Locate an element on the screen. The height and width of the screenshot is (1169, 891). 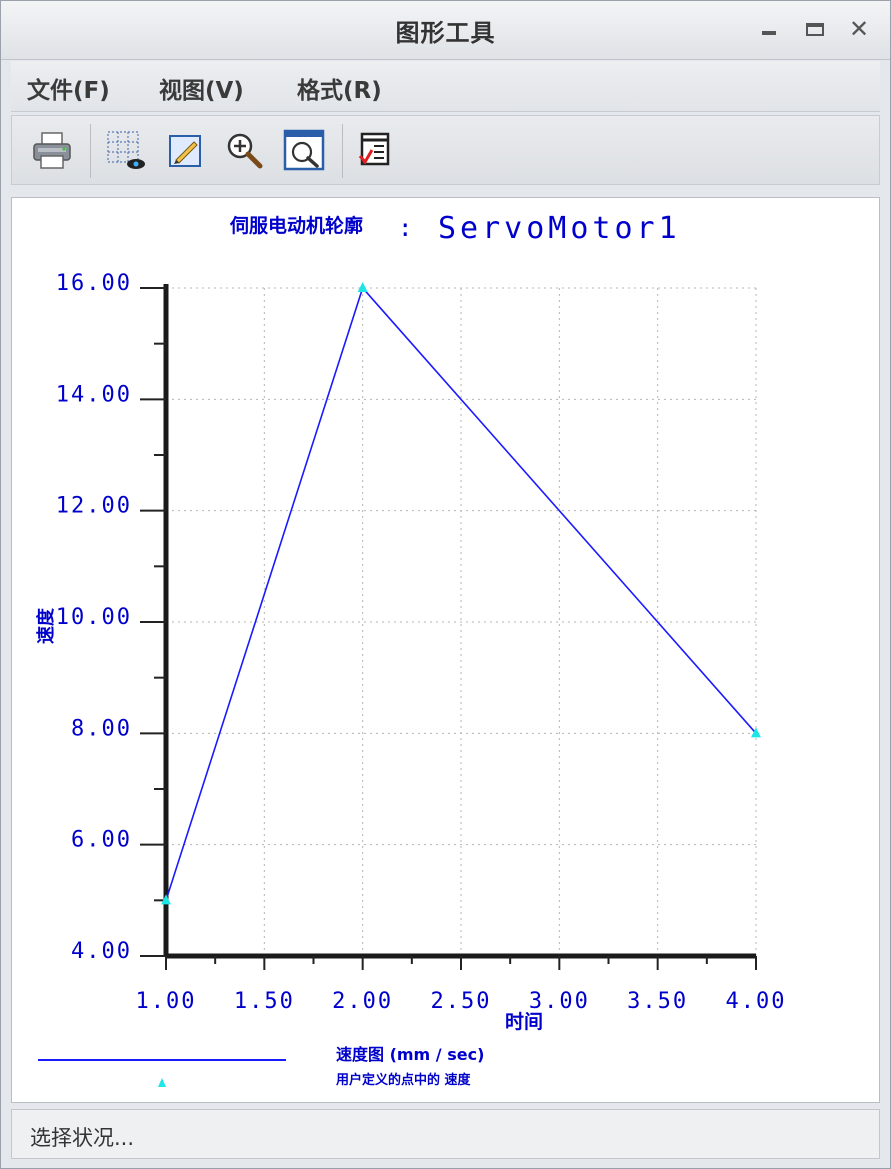
y-tick-label: 6.00 is located at coordinates (101, 840).